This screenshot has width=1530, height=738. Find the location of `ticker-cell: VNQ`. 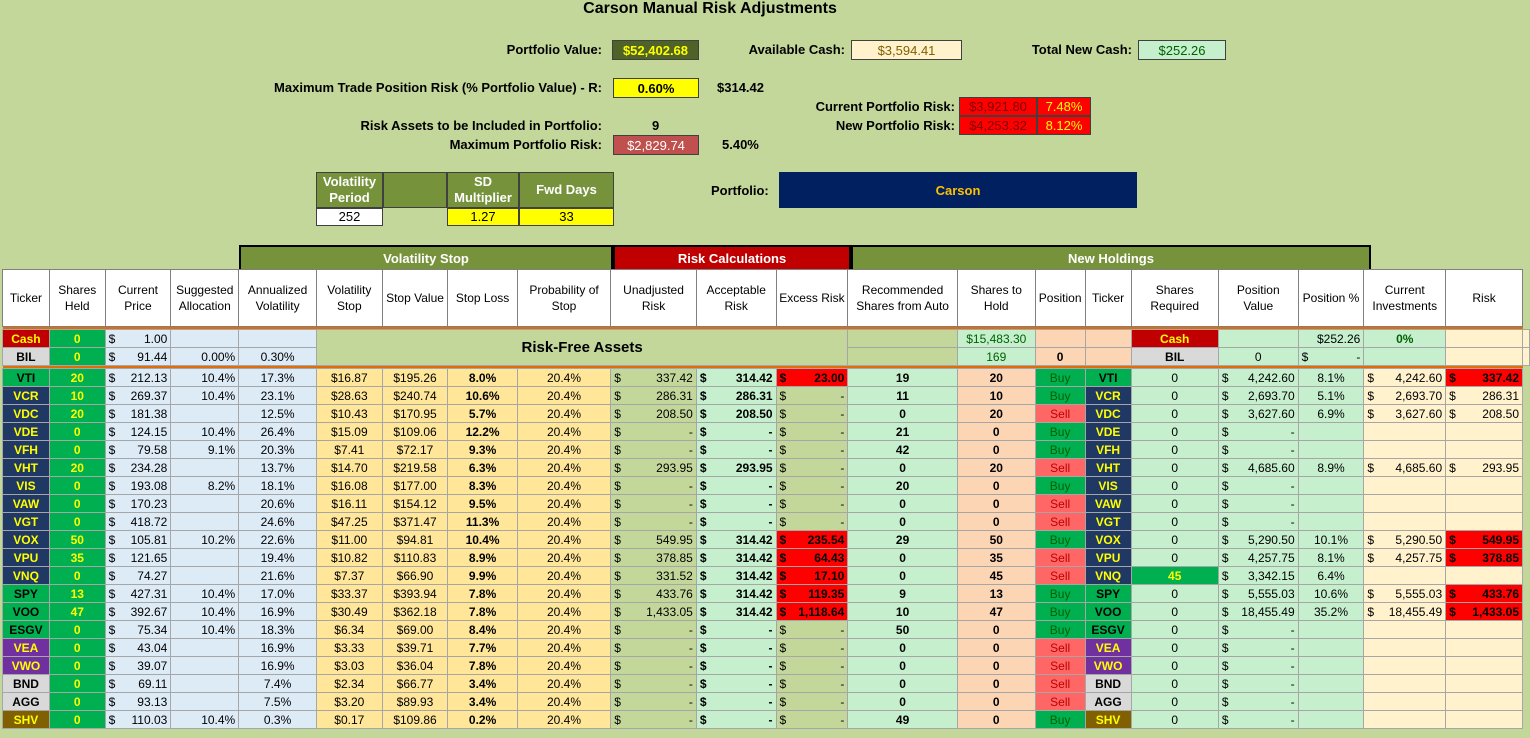

ticker-cell: VNQ is located at coordinates (26, 575).